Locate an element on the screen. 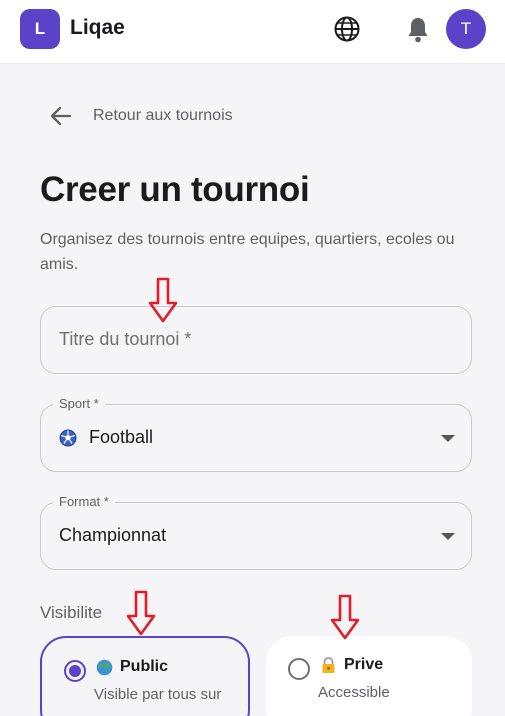 This screenshot has height=716, width=505. radio-selected-dot is located at coordinates (75, 671).